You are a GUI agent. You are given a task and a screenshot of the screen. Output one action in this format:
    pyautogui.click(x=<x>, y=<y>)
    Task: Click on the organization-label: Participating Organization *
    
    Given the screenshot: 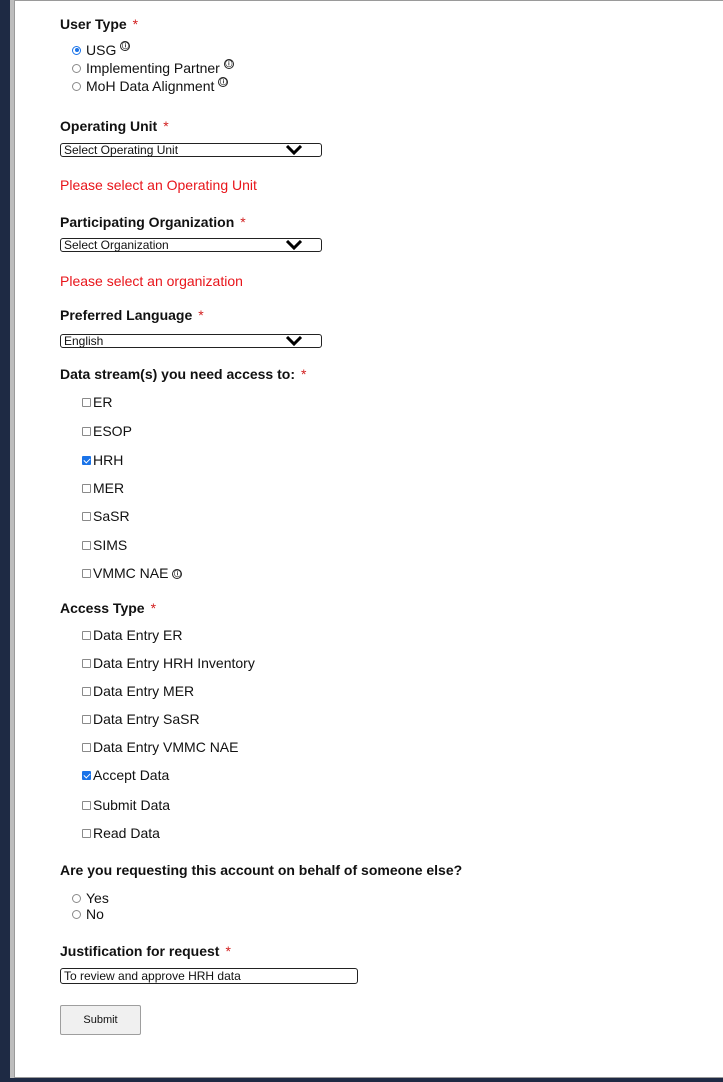 What is the action you would take?
    pyautogui.click(x=153, y=222)
    